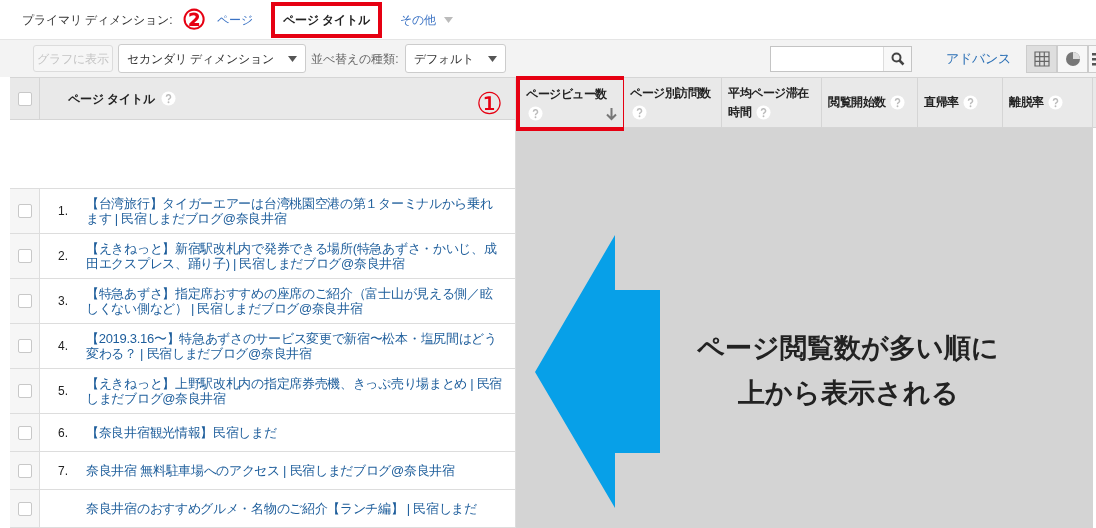 Image resolution: width=1096 pixels, height=528 pixels. What do you see at coordinates (611, 114) in the screenshot?
I see `sort-arrow-icon` at bounding box center [611, 114].